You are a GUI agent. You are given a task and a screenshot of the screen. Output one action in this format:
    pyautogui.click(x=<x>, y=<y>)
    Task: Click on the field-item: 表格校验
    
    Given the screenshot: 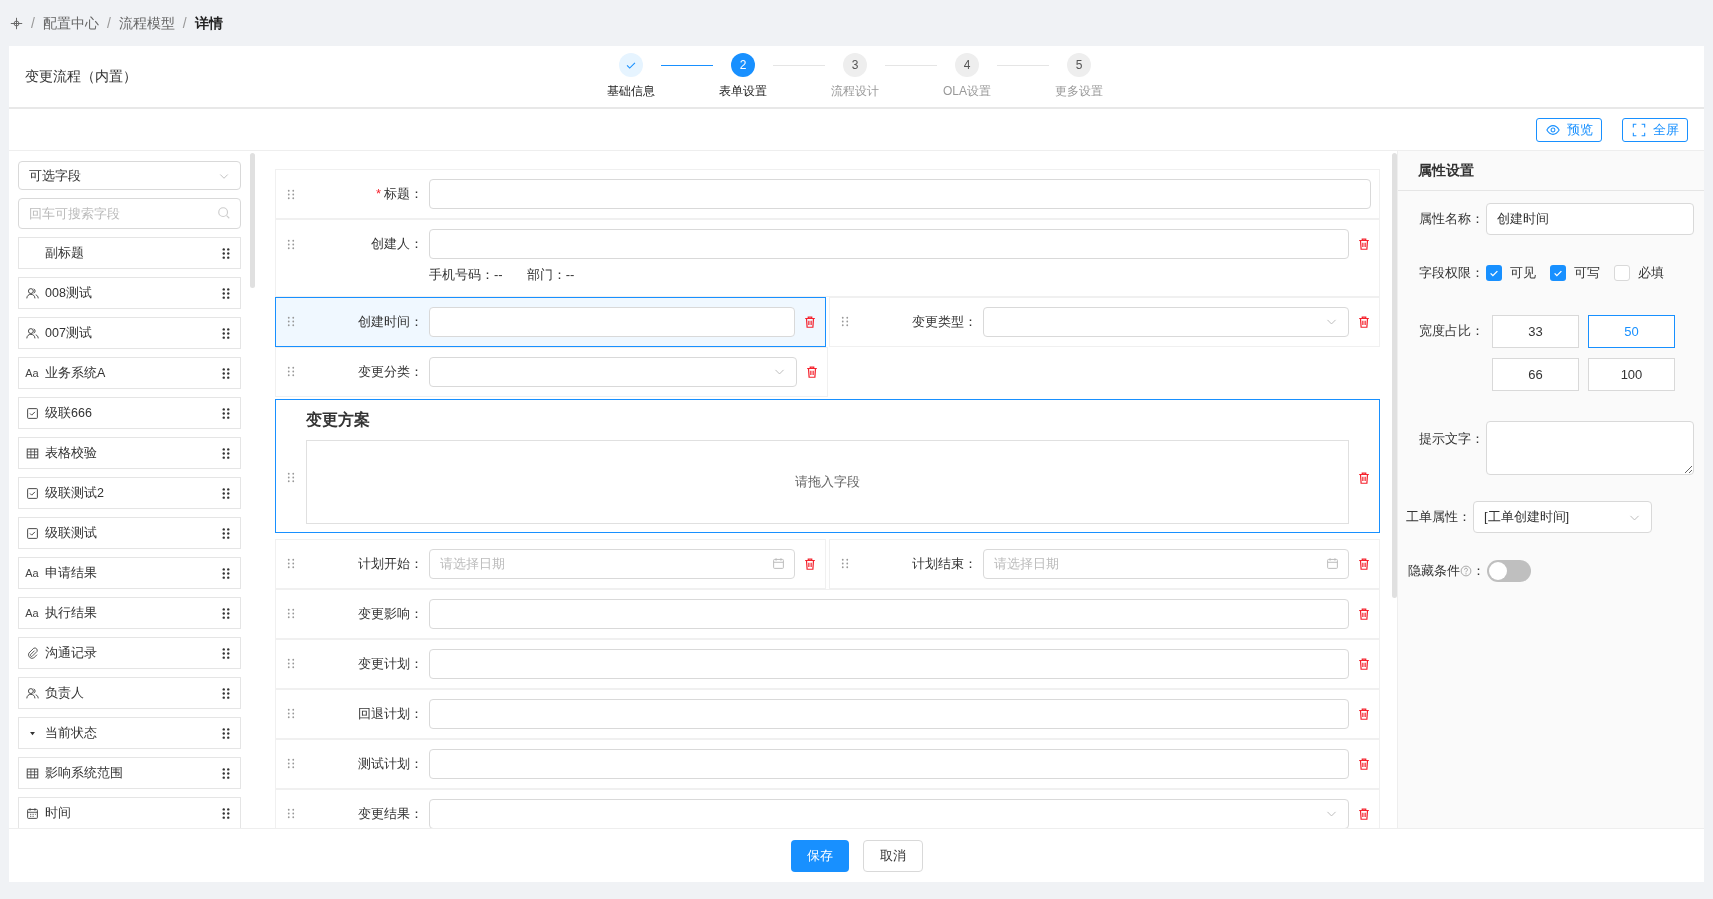 What is the action you would take?
    pyautogui.click(x=129, y=453)
    